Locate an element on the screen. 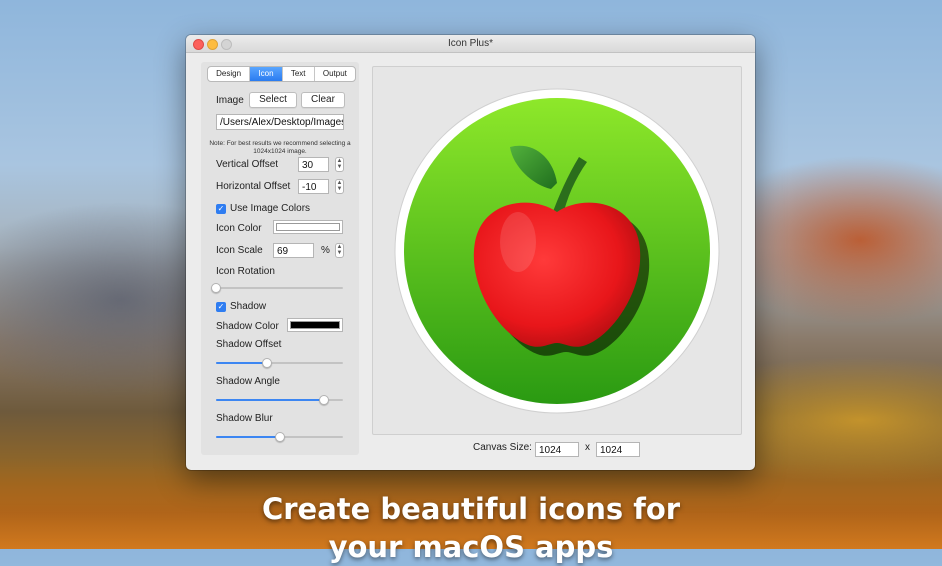  icon-rotation-slider is located at coordinates (277, 288).